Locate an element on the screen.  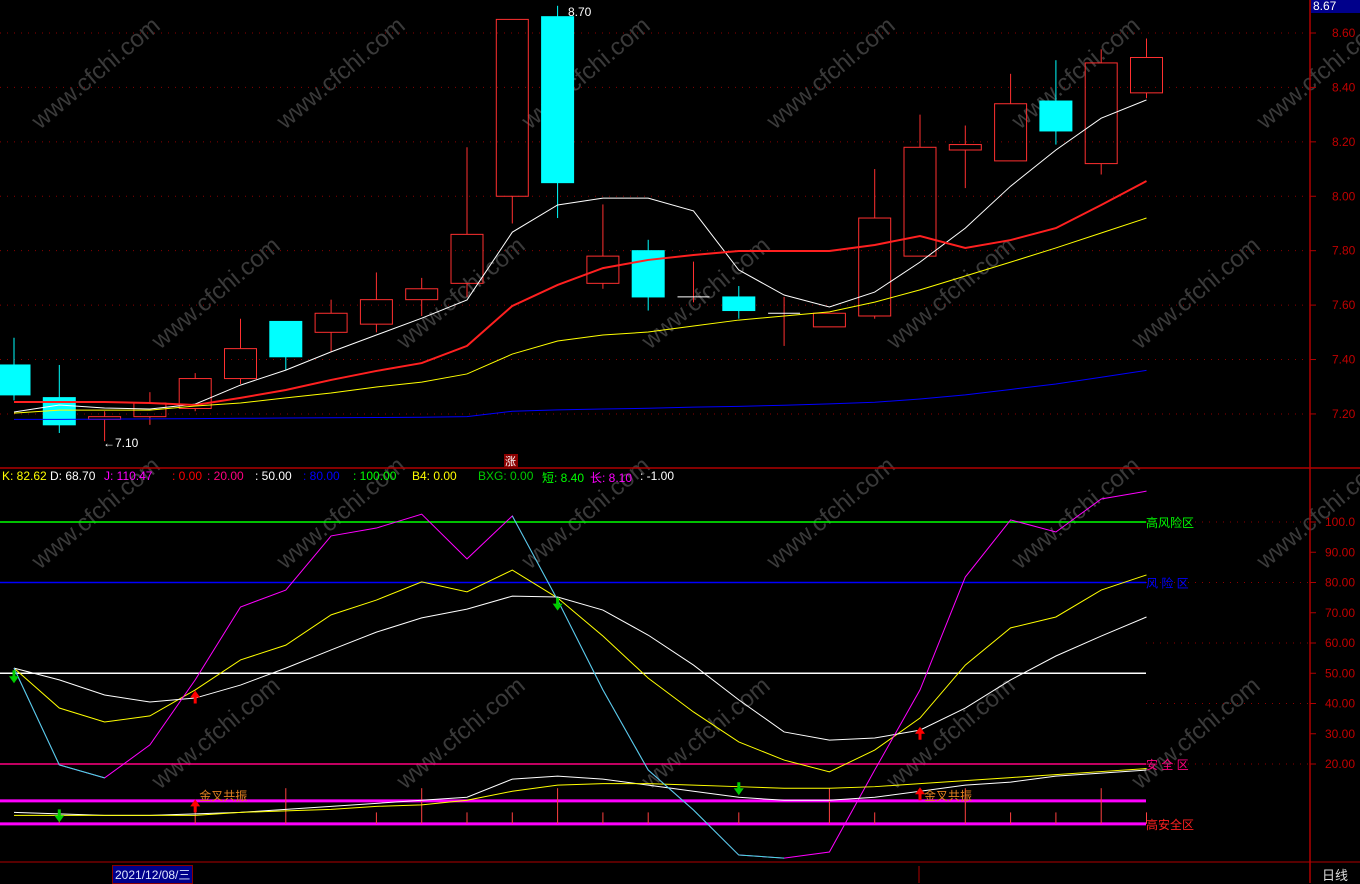
zone-label: 高风险区 is located at coordinates (1170, 522).